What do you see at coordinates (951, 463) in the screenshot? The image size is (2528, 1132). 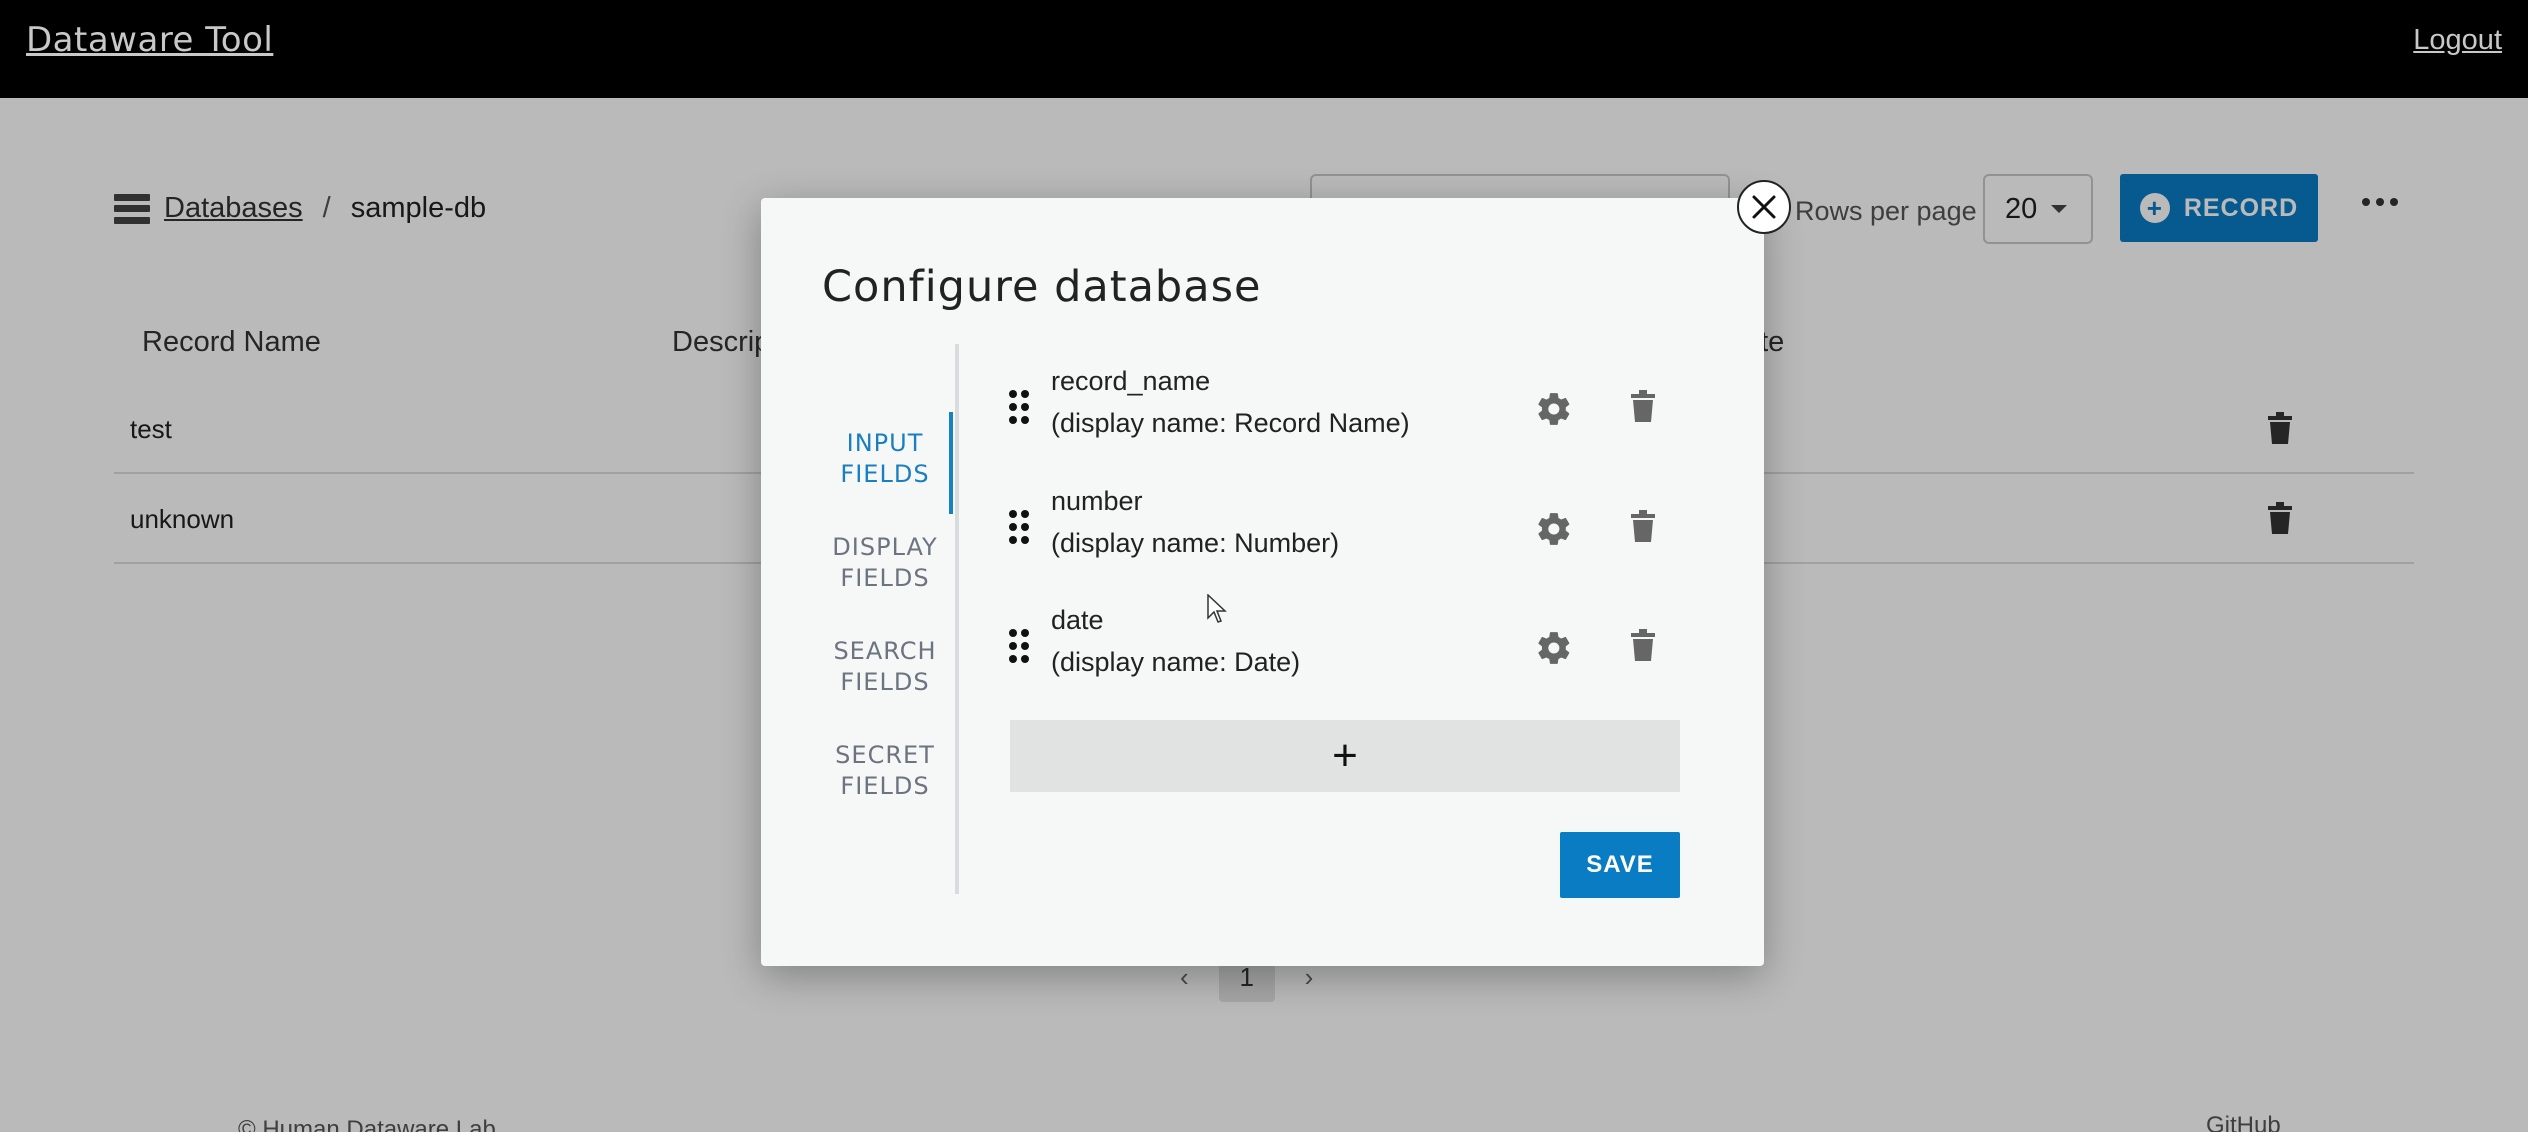 I see `active-tab-indicator` at bounding box center [951, 463].